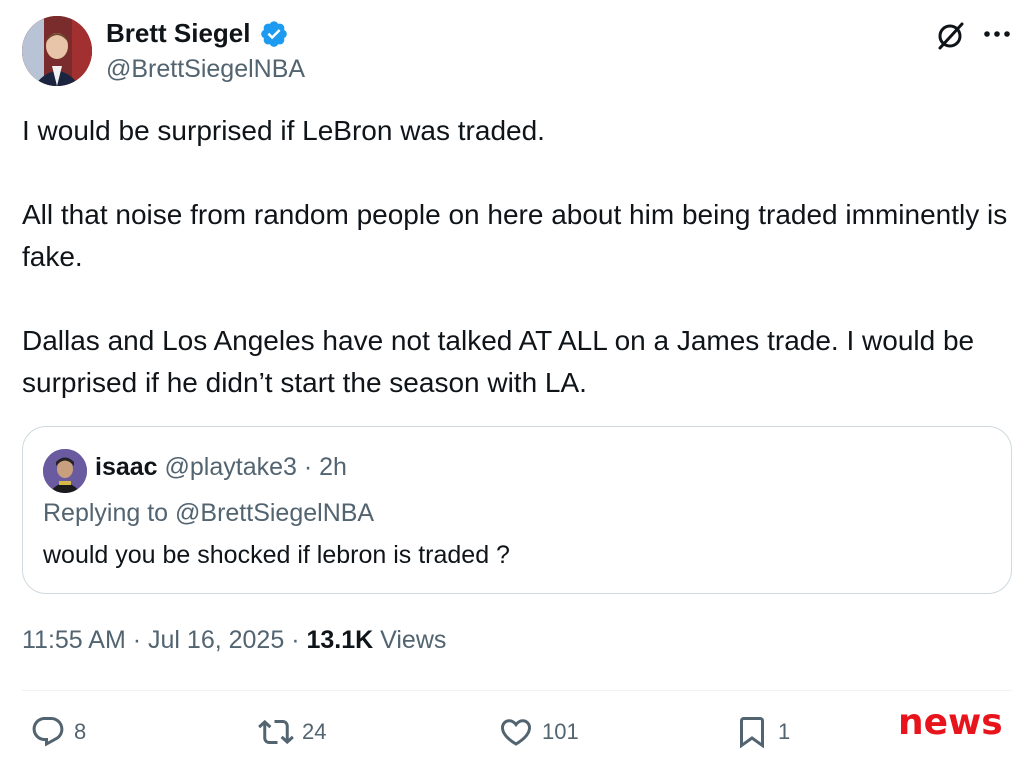 The image size is (1031, 759). I want to click on bookmark-button: 1, so click(762, 732).